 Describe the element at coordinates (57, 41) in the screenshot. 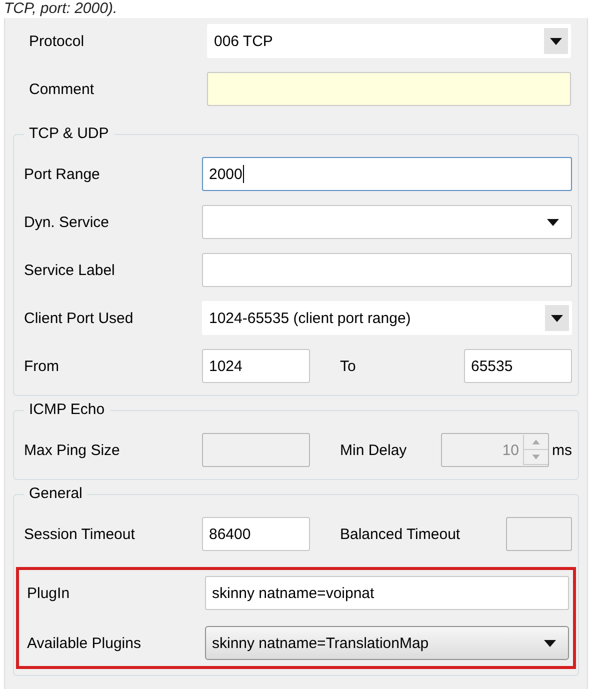

I see `field-label: Protocol` at that location.